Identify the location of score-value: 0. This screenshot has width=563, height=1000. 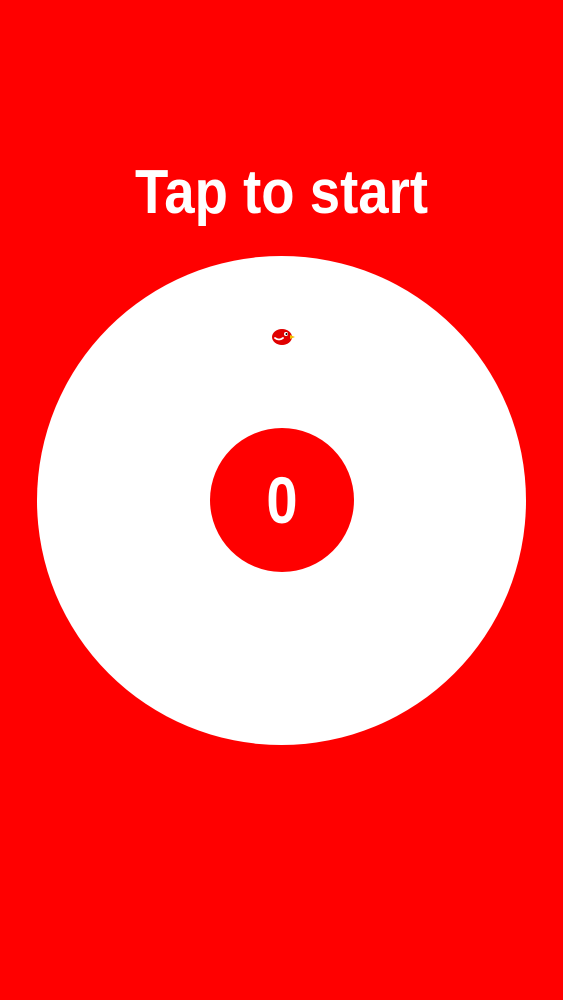
(282, 500).